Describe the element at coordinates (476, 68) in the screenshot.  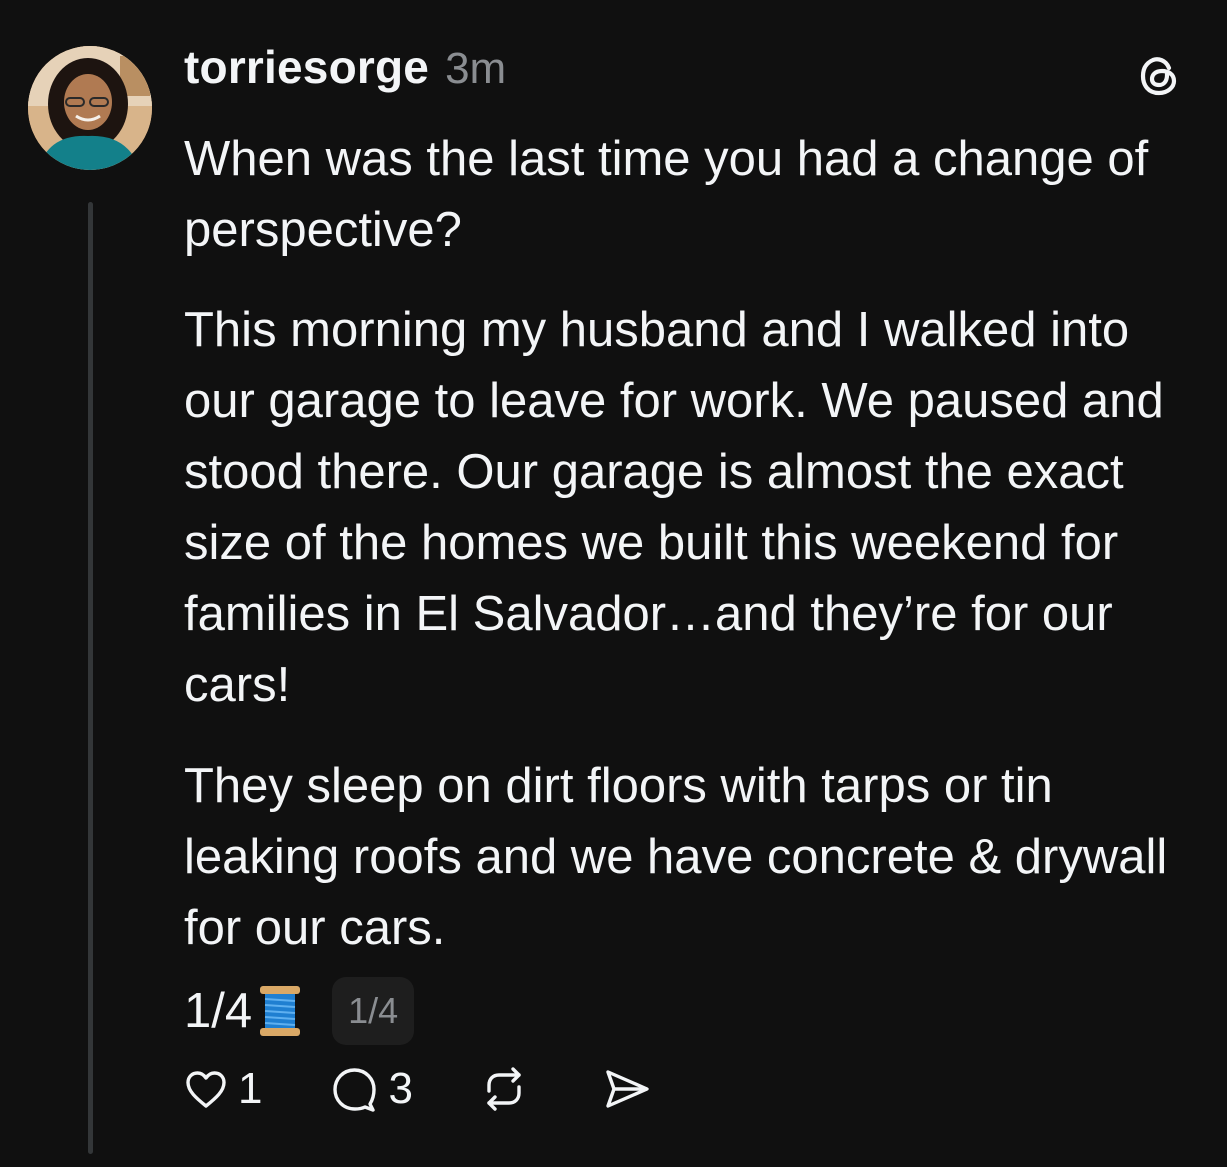
I see `timestamp: 3m` at that location.